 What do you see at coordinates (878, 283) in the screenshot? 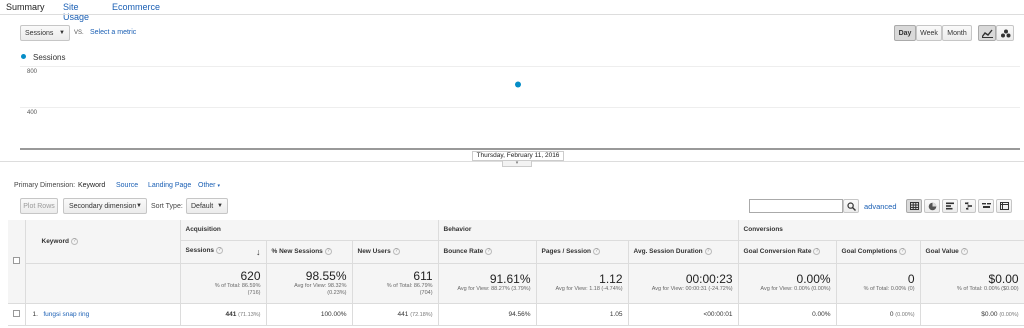
I see `total-cell: 0% of Total: 0.00% (0)` at bounding box center [878, 283].